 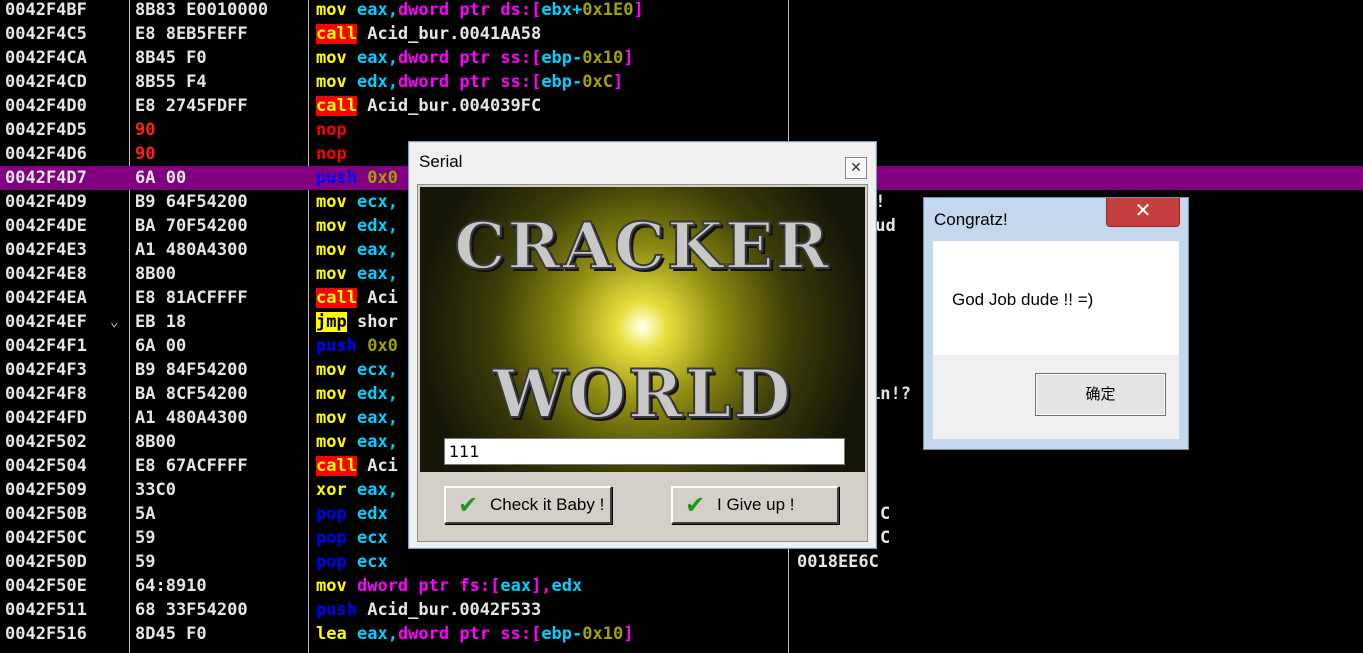 What do you see at coordinates (145, 562) in the screenshot?
I see `row-hex: 59` at bounding box center [145, 562].